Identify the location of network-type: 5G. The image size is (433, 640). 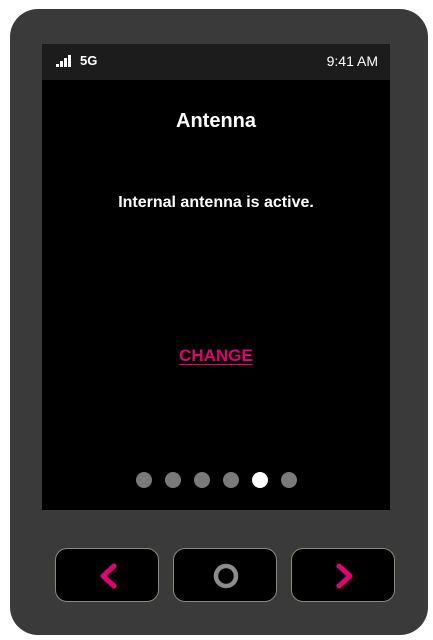
(89, 60).